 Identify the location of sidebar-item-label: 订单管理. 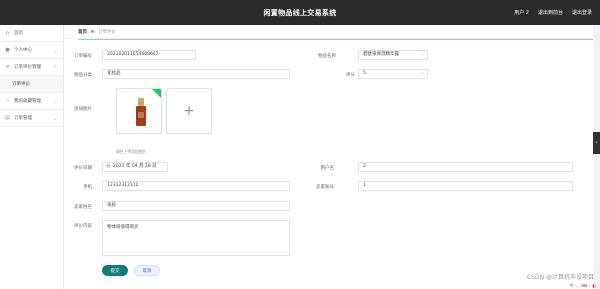
(23, 118).